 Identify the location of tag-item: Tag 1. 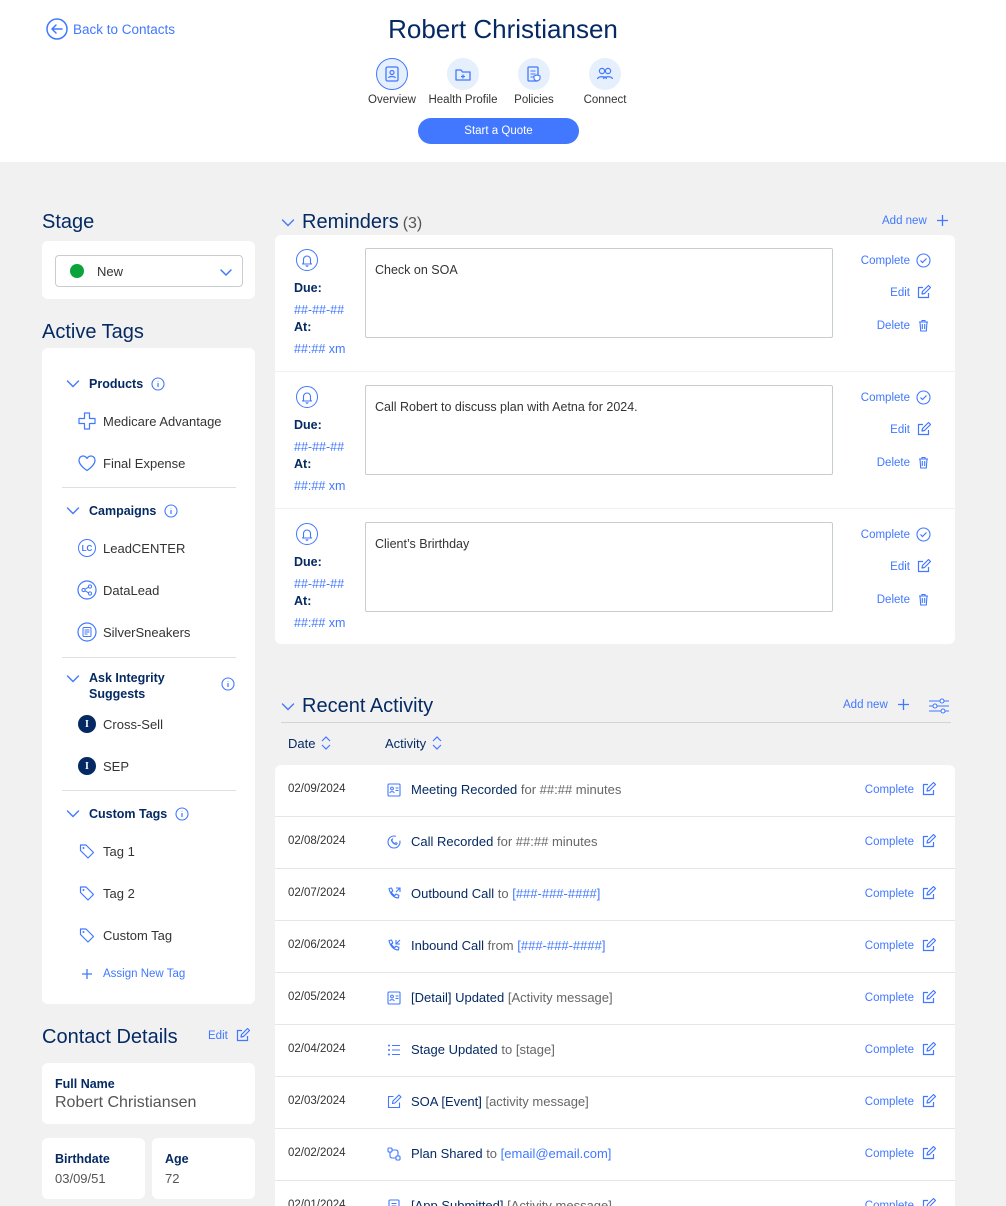
(106, 851).